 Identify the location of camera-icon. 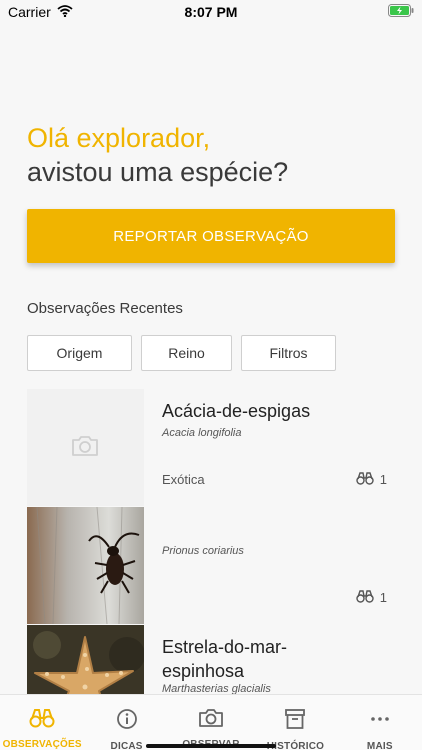
(211, 720).